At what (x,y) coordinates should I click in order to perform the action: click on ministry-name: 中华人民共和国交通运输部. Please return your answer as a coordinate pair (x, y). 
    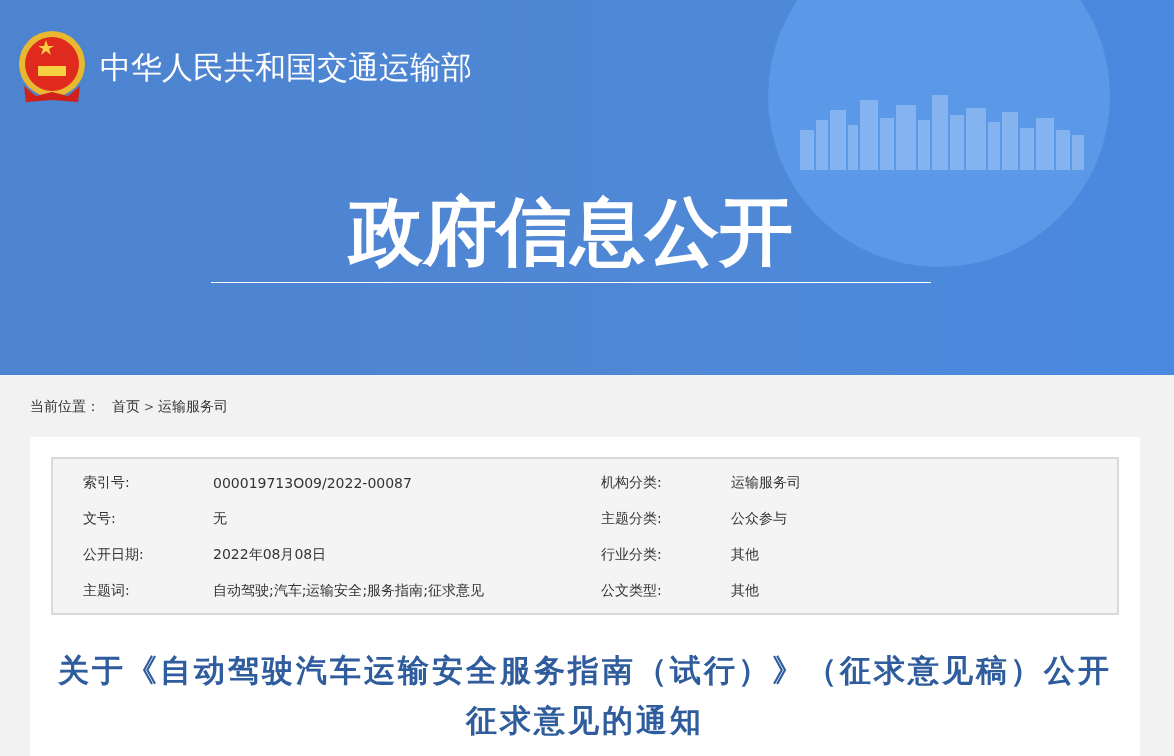
    Looking at the image, I should click on (286, 67).